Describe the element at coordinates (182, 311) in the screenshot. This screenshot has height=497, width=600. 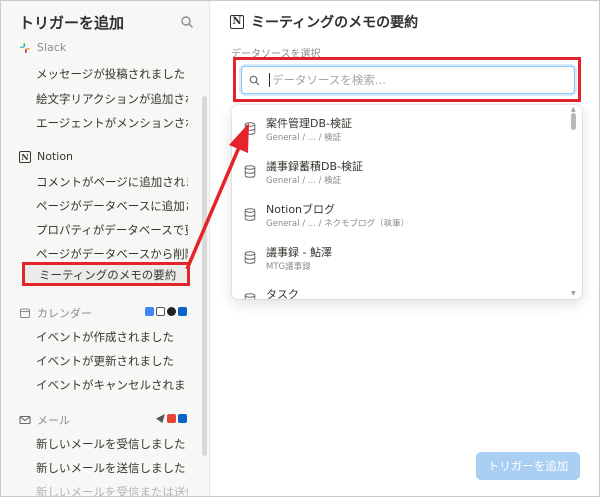
I see `outlook-icon` at that location.